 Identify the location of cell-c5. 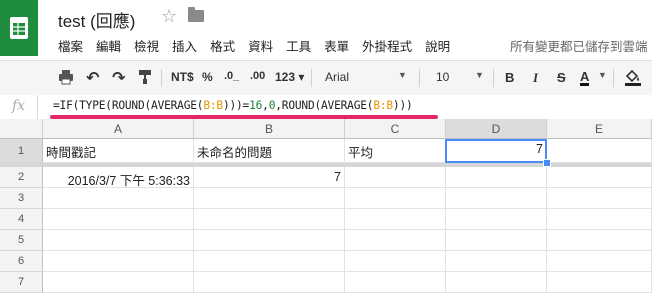
(395, 240).